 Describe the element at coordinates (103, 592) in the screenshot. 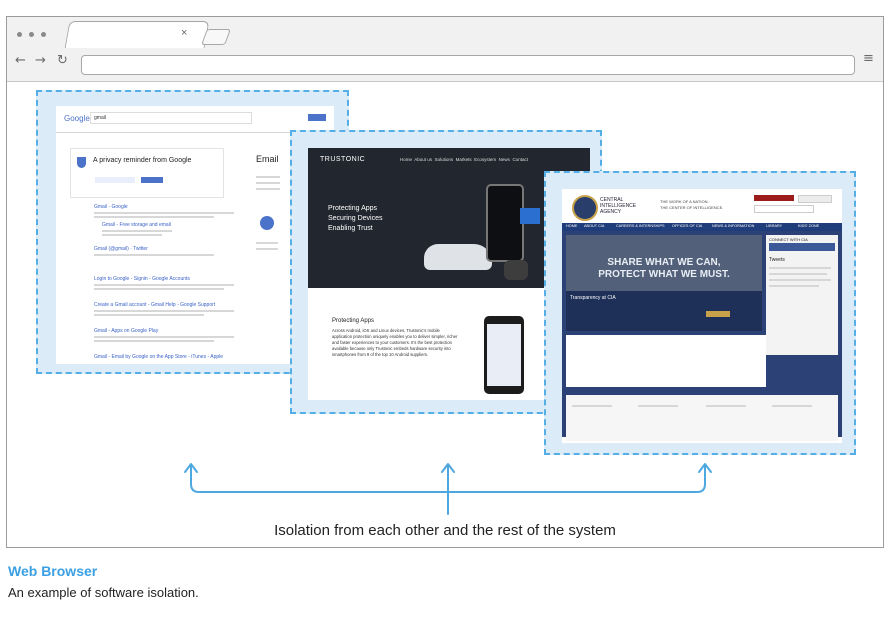

I see `figure-subtitle: An example of software isolation.` at that location.